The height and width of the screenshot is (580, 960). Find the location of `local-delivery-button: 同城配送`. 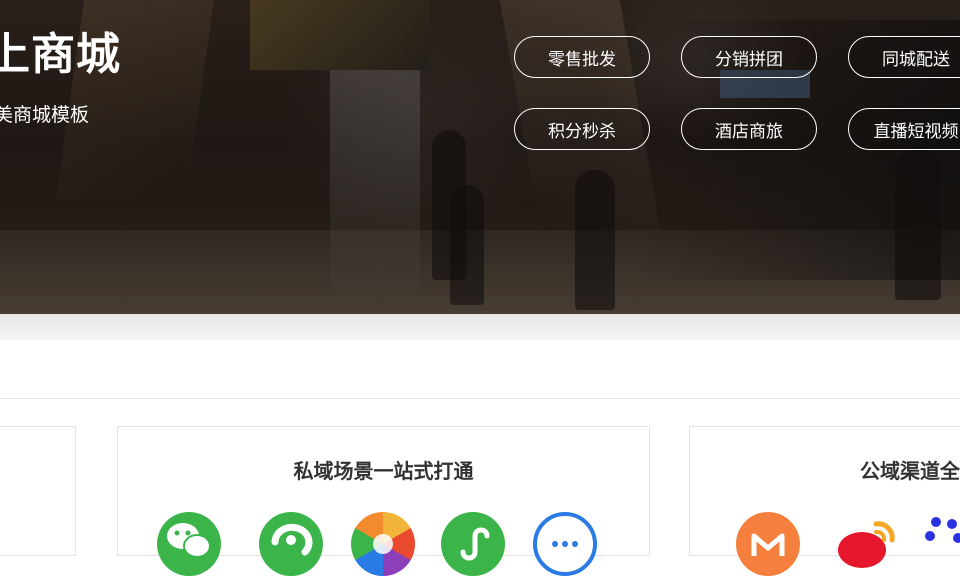

local-delivery-button: 同城配送 is located at coordinates (904, 57).